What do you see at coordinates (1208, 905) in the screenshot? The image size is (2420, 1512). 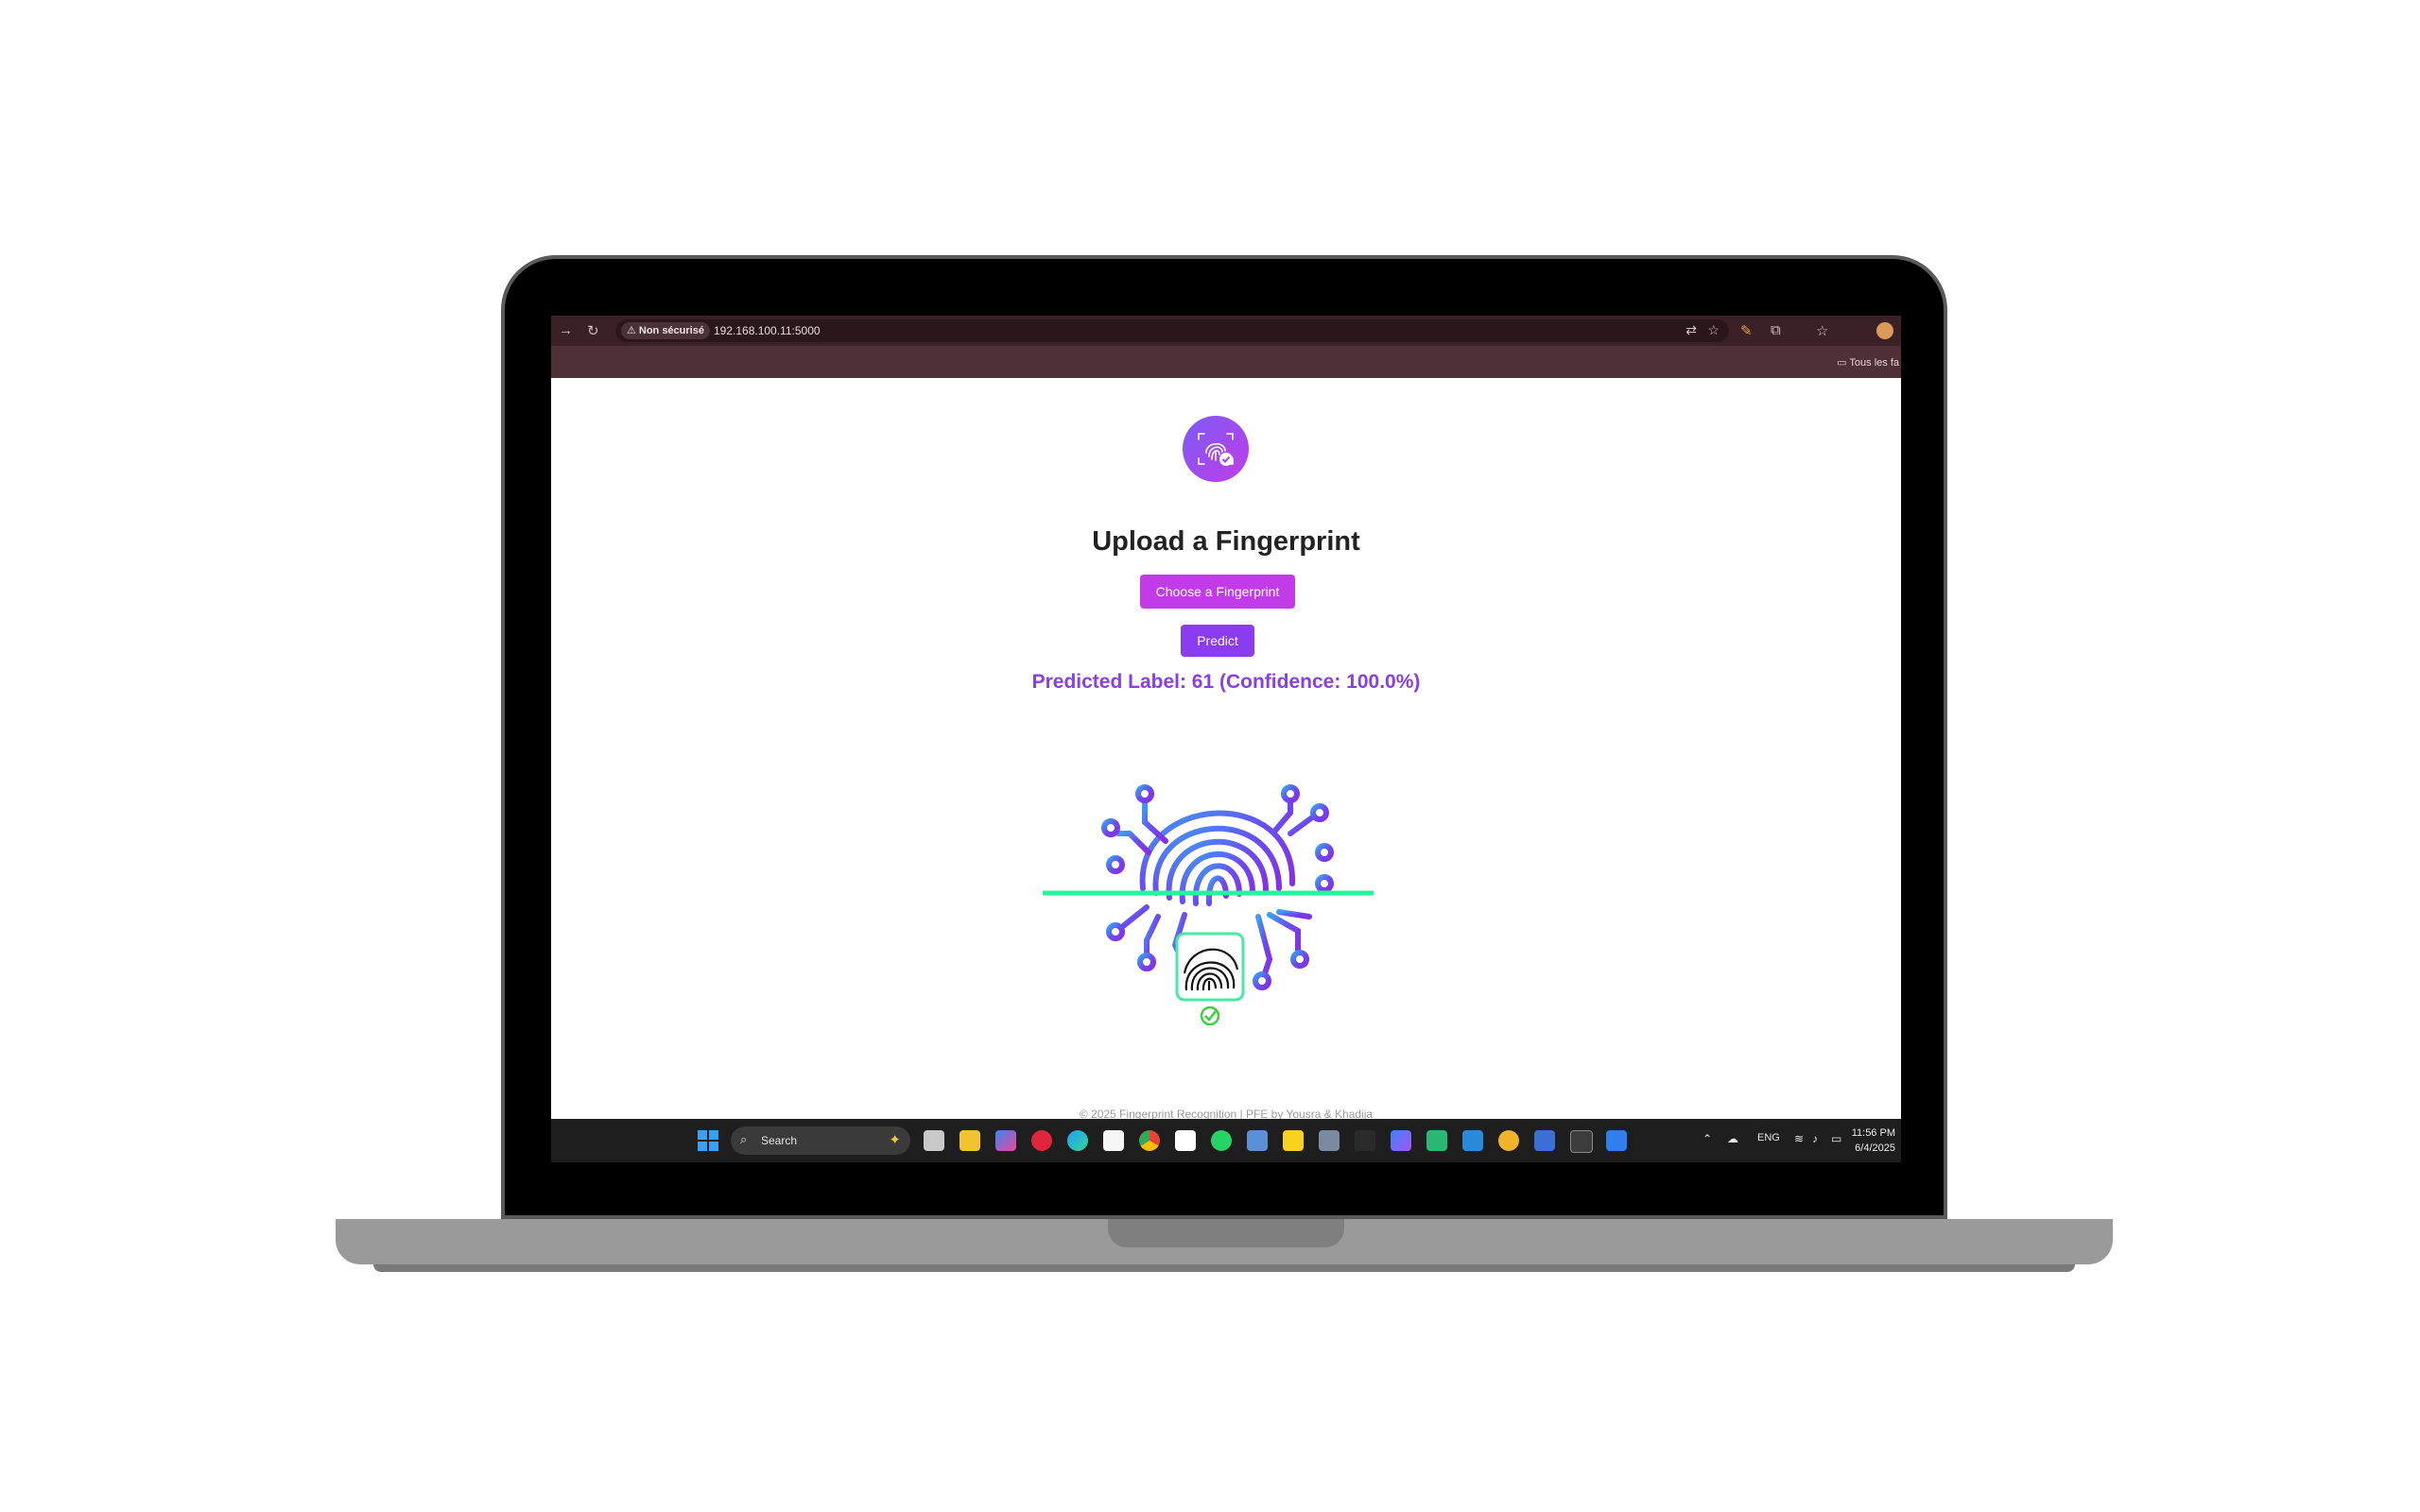 I see `fingerprint-illustration` at bounding box center [1208, 905].